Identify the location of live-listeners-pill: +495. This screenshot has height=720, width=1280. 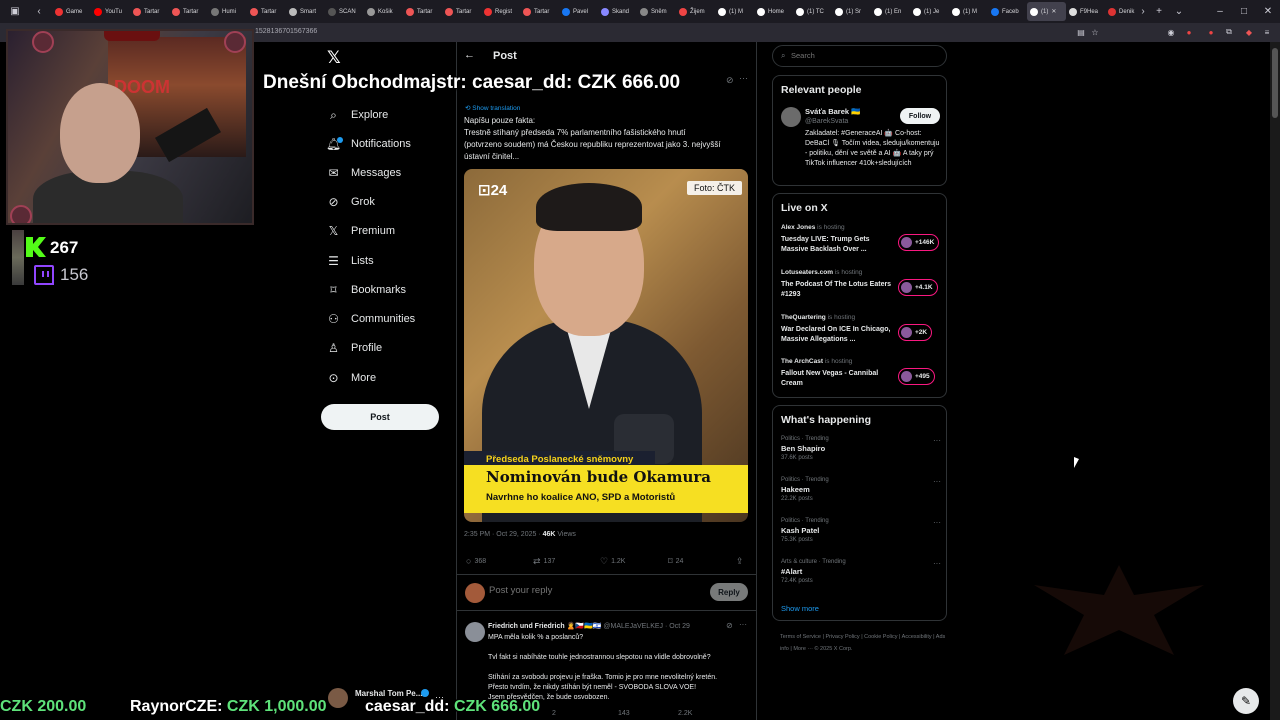
(916, 376).